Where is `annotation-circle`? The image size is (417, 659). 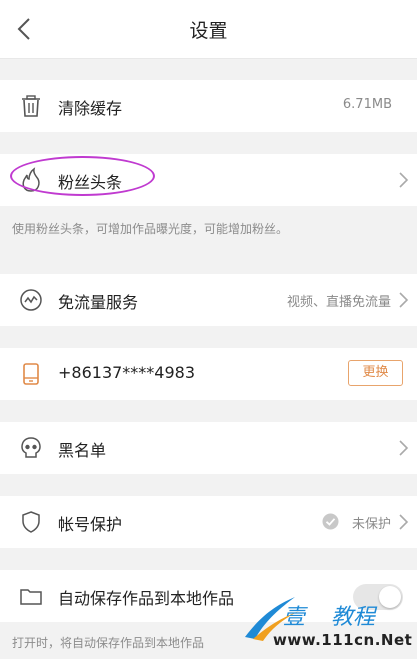 annotation-circle is located at coordinates (82, 176).